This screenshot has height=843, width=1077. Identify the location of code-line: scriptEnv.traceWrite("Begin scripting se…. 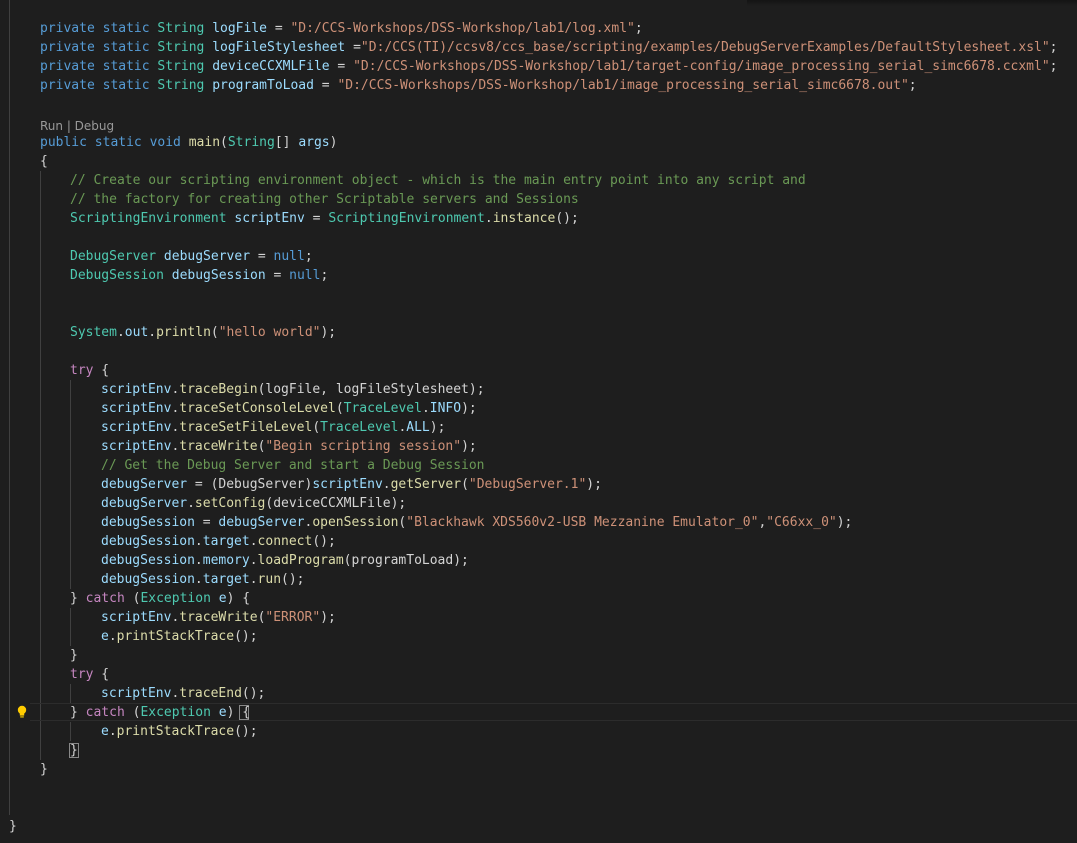
(289, 446).